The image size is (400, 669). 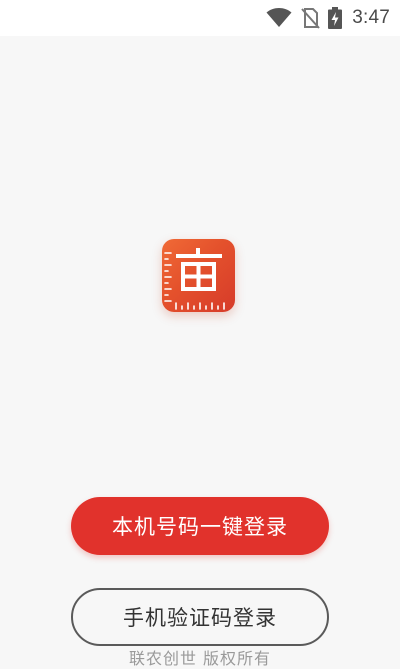 I want to click on battery-charging-icon, so click(x=335, y=18).